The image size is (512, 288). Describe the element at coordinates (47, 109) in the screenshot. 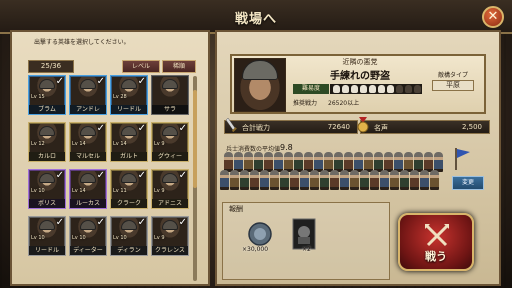

I see `hero-name: ブラム` at that location.